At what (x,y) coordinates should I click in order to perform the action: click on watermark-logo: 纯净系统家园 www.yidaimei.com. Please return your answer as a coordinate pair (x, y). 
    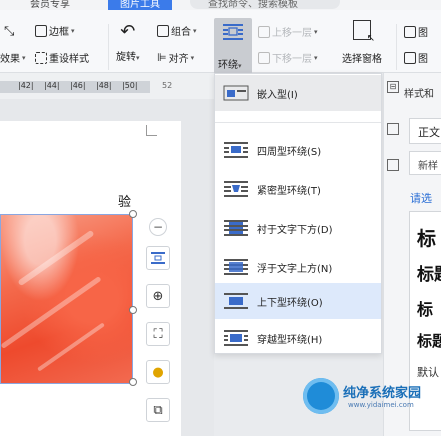
    Looking at the image, I should click on (372, 403).